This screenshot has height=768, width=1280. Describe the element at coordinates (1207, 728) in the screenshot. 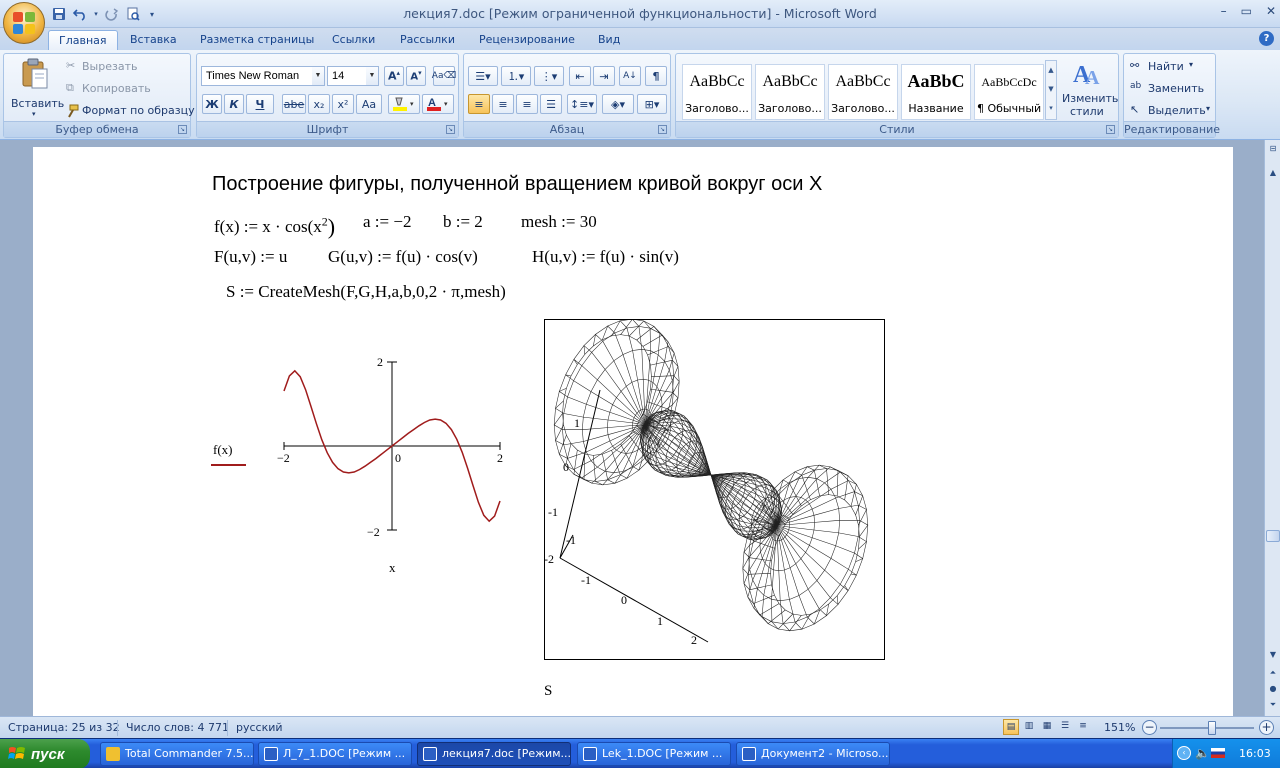

I see `zoom-slider-track` at that location.